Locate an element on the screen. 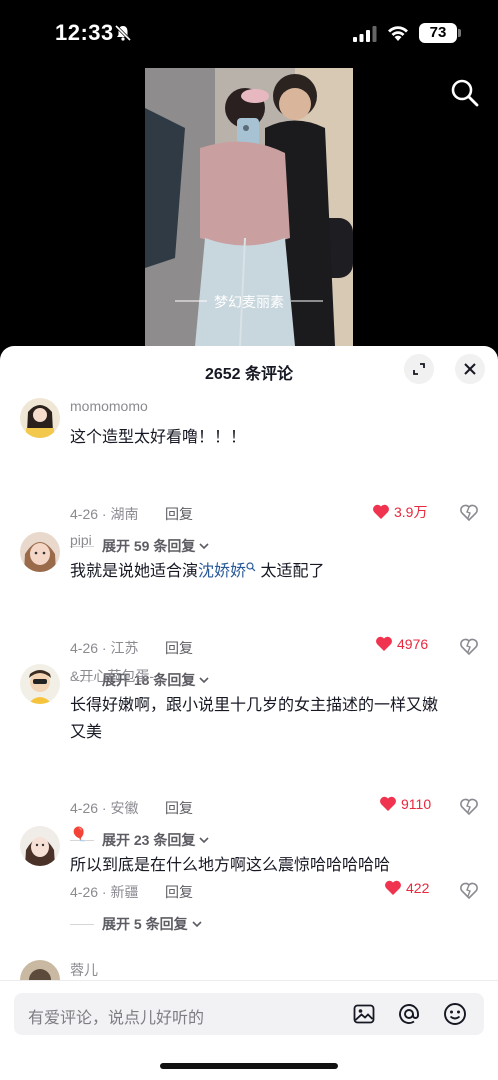 The image size is (498, 1080). emoji-icon is located at coordinates (455, 1014).